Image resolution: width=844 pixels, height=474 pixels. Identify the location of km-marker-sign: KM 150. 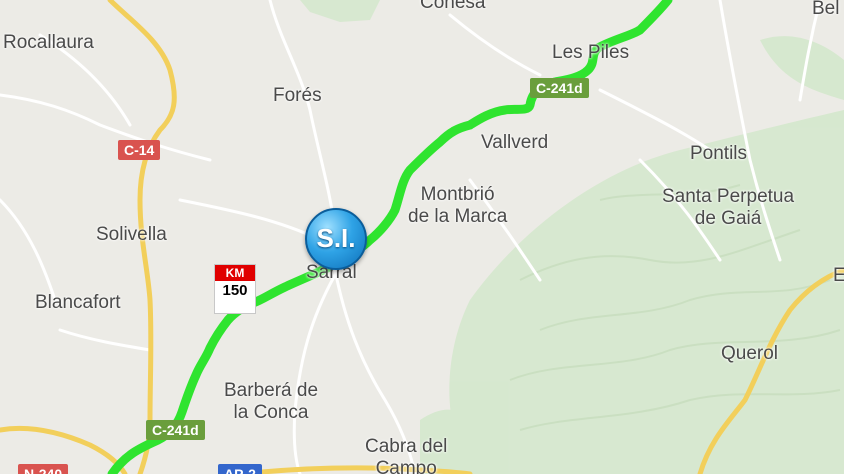
(235, 289).